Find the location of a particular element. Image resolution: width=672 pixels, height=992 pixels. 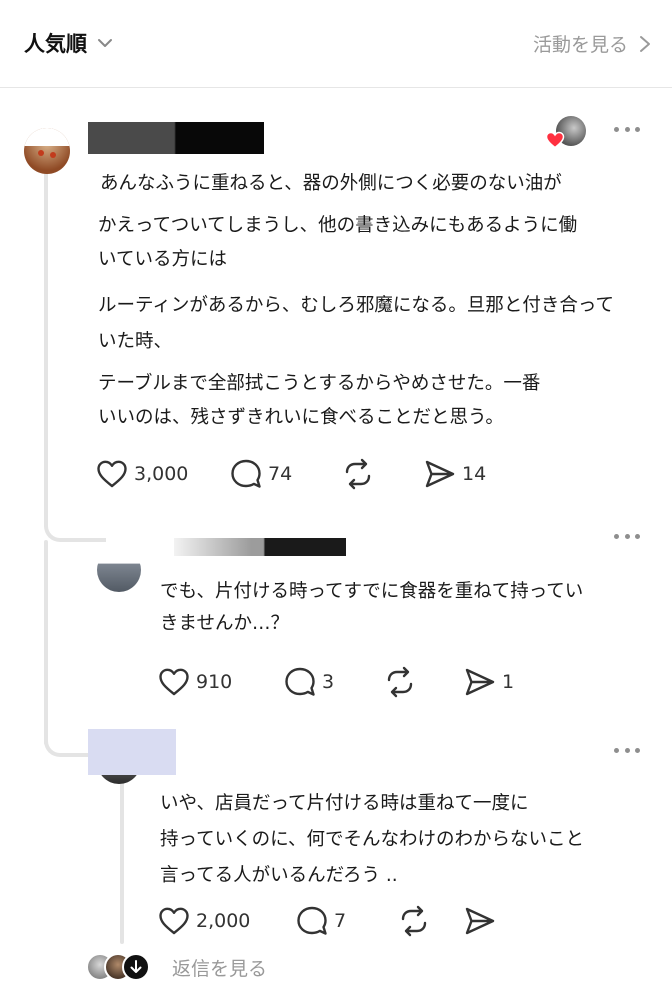

post-text-line: いている方には is located at coordinates (162, 259).